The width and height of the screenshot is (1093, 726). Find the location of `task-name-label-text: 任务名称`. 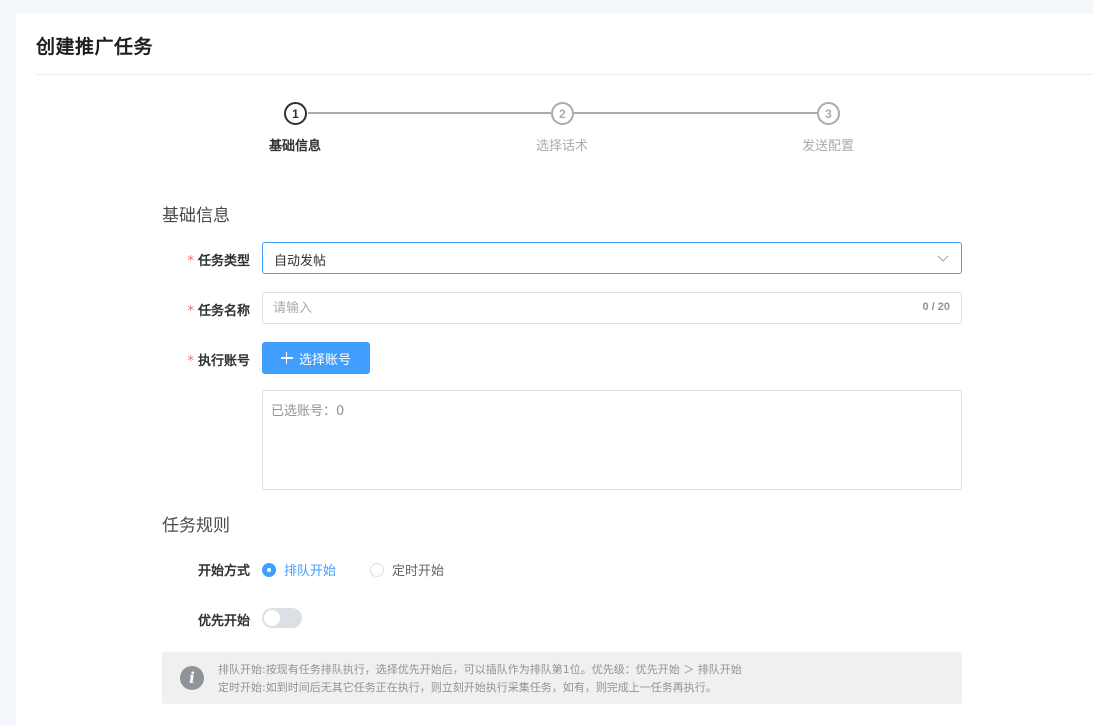

task-name-label-text: 任务名称 is located at coordinates (223, 311).